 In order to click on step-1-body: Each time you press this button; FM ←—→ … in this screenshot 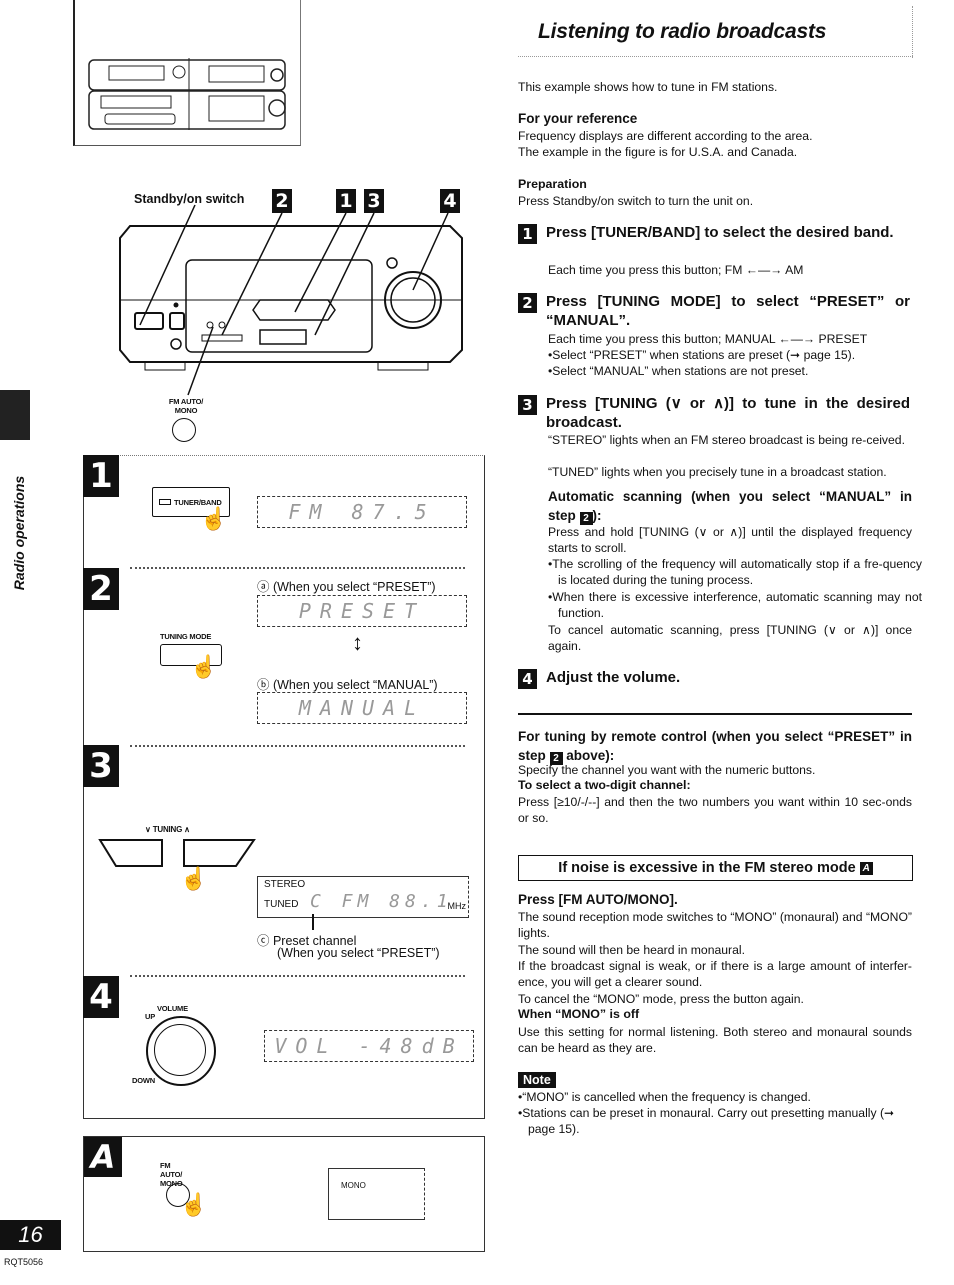, I will do `click(676, 270)`.